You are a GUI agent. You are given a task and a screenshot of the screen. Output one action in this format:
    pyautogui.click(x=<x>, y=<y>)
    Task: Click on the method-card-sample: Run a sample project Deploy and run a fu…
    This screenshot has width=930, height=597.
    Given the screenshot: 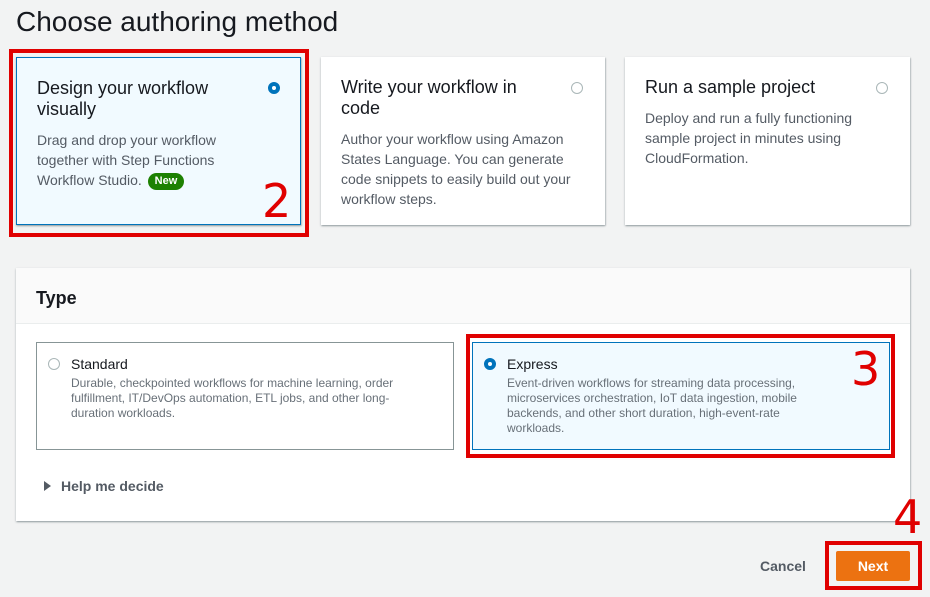 What is the action you would take?
    pyautogui.click(x=767, y=141)
    